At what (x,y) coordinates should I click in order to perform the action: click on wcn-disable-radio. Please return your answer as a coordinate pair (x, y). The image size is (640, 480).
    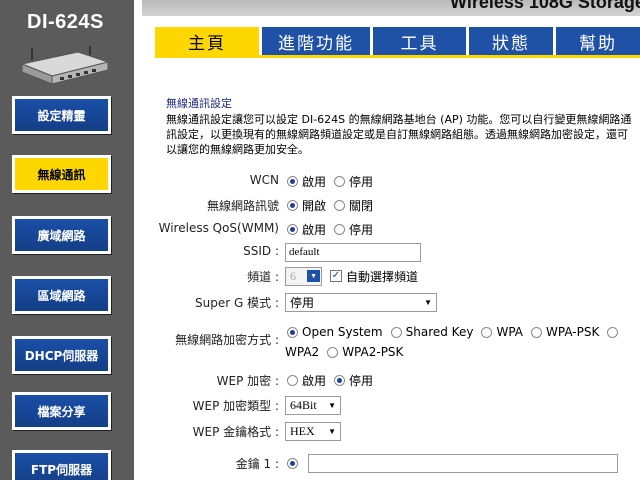
    Looking at the image, I should click on (340, 181).